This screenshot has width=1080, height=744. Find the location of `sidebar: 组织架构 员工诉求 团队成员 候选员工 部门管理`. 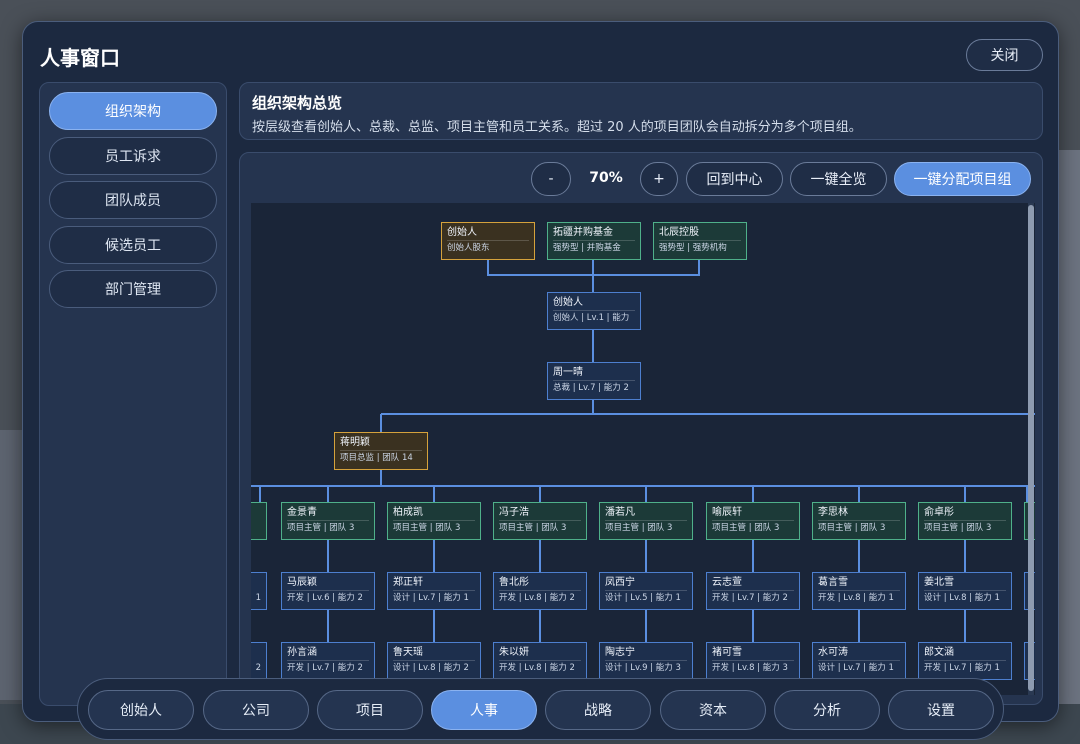

sidebar: 组织架构 员工诉求 团队成员 候选员工 部门管理 is located at coordinates (133, 394).